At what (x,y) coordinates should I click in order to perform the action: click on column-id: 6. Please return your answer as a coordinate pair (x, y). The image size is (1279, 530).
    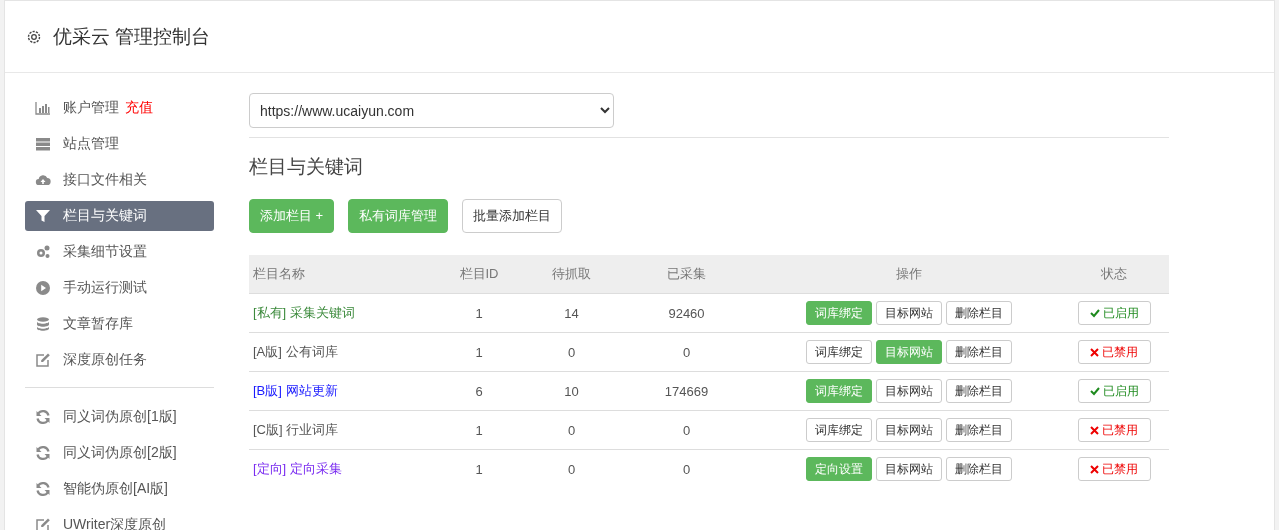
    Looking at the image, I should click on (479, 391).